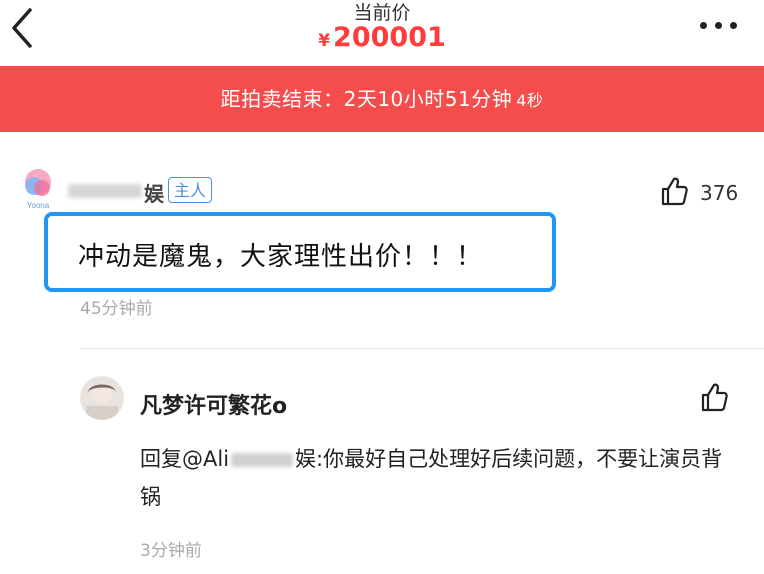 The width and height of the screenshot is (764, 574). What do you see at coordinates (185, 459) in the screenshot?
I see `reply-text-prefix: 回复@Ali` at bounding box center [185, 459].